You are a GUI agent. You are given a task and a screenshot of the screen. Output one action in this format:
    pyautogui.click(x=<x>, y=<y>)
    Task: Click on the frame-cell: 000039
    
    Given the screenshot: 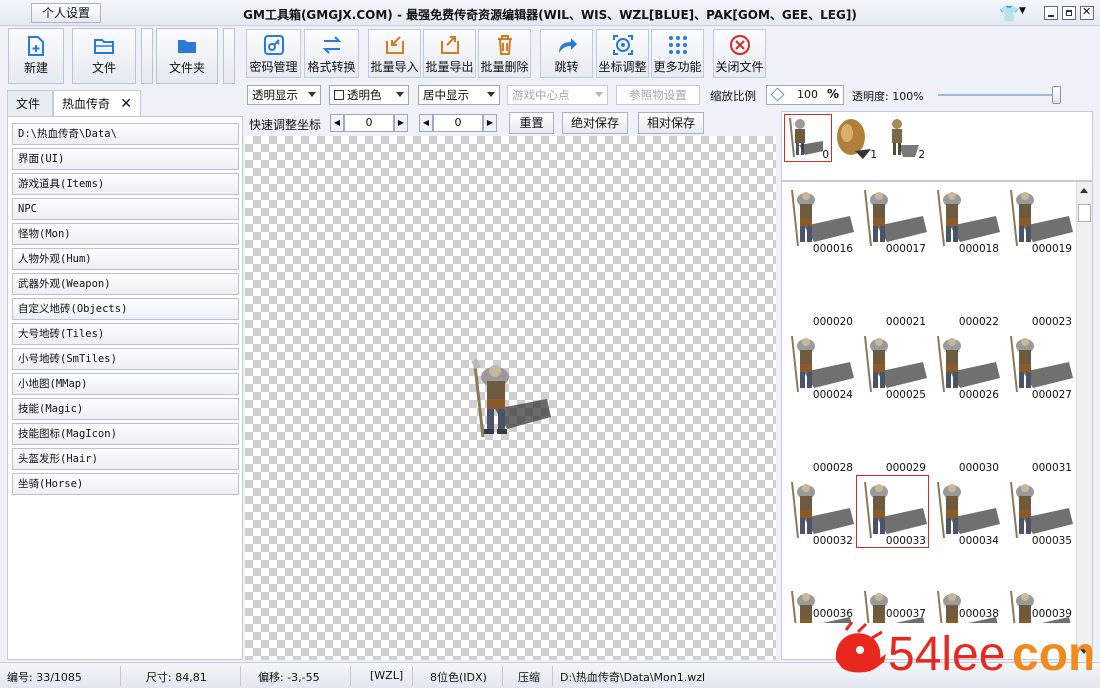 What is the action you would take?
    pyautogui.click(x=1038, y=585)
    